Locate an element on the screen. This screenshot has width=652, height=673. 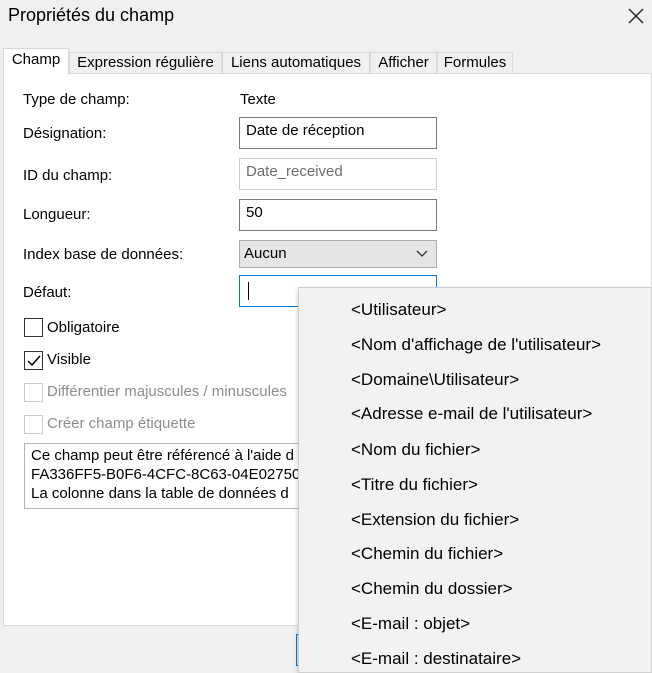
window-title: Propriétés du champ is located at coordinates (91, 15).